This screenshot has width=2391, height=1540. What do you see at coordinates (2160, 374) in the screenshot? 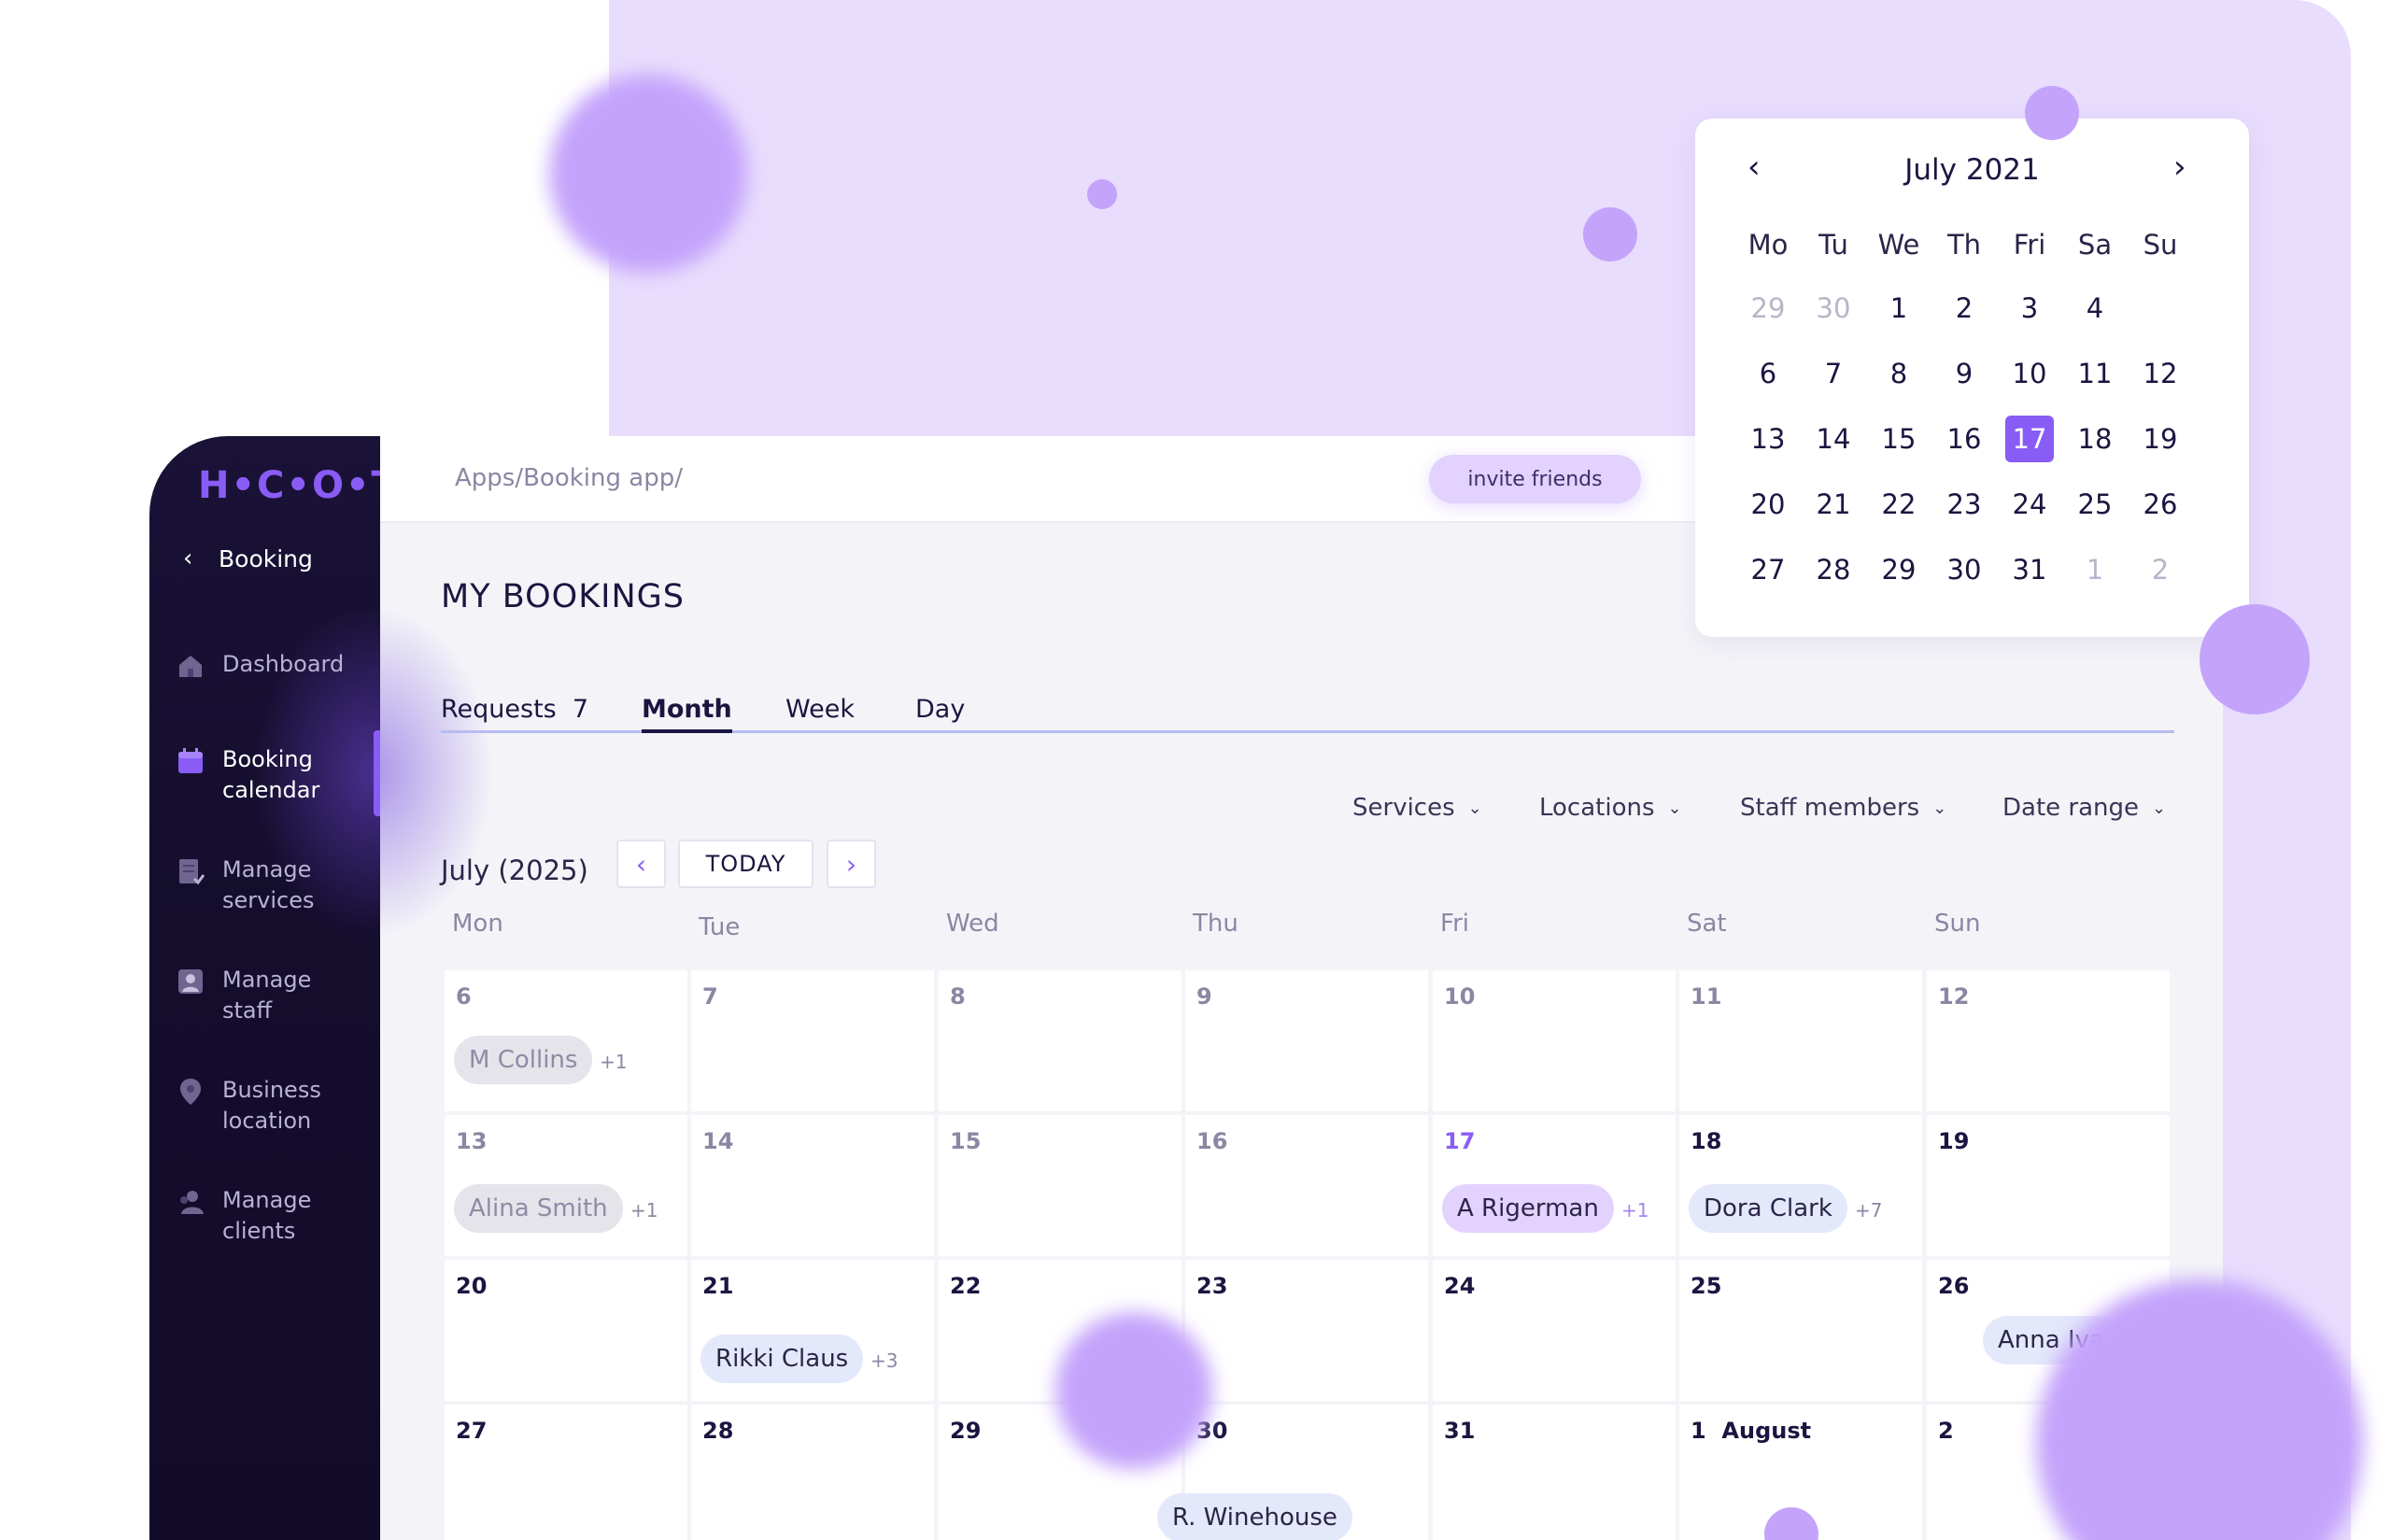
I see `picker-day: 12` at bounding box center [2160, 374].